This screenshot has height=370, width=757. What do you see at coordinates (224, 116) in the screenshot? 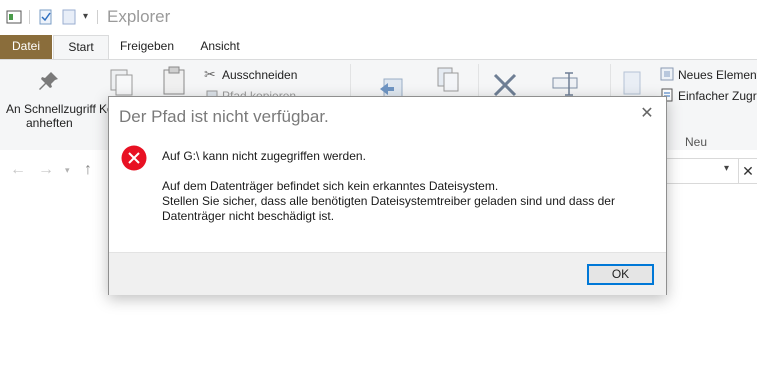
I see `dialog-title: Der Pfad ist nicht verfügbar.` at bounding box center [224, 116].